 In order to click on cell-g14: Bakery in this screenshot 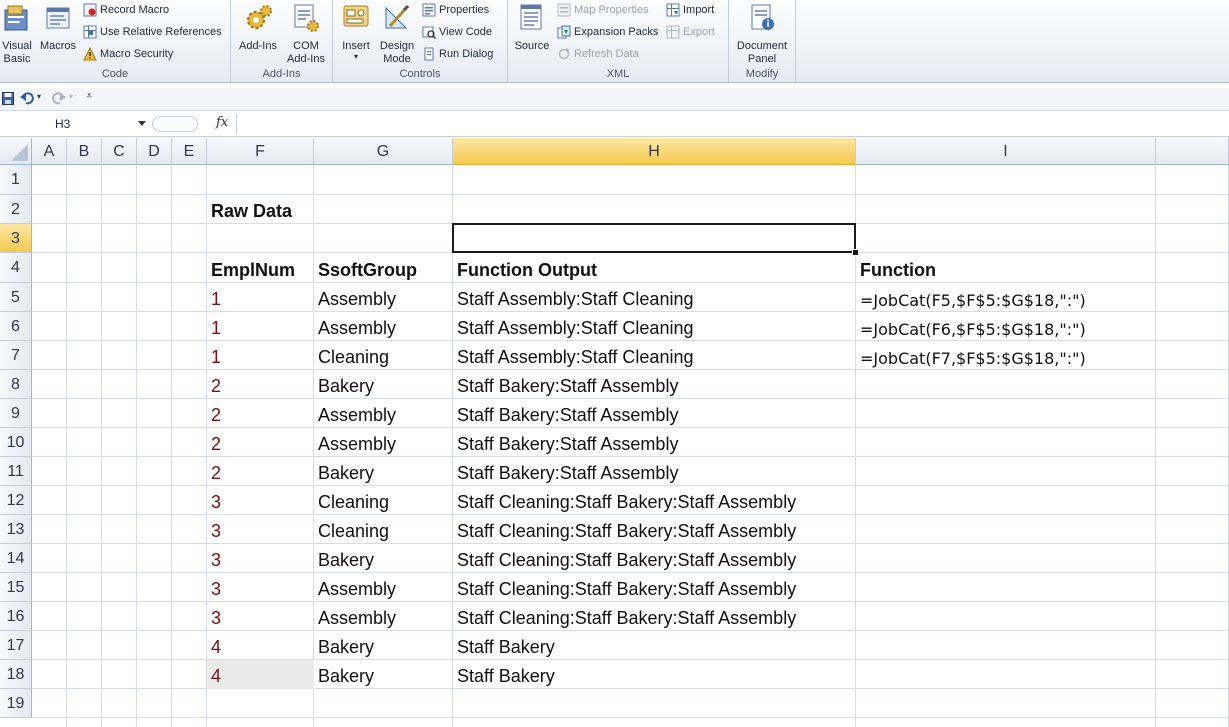, I will do `click(383, 558)`.